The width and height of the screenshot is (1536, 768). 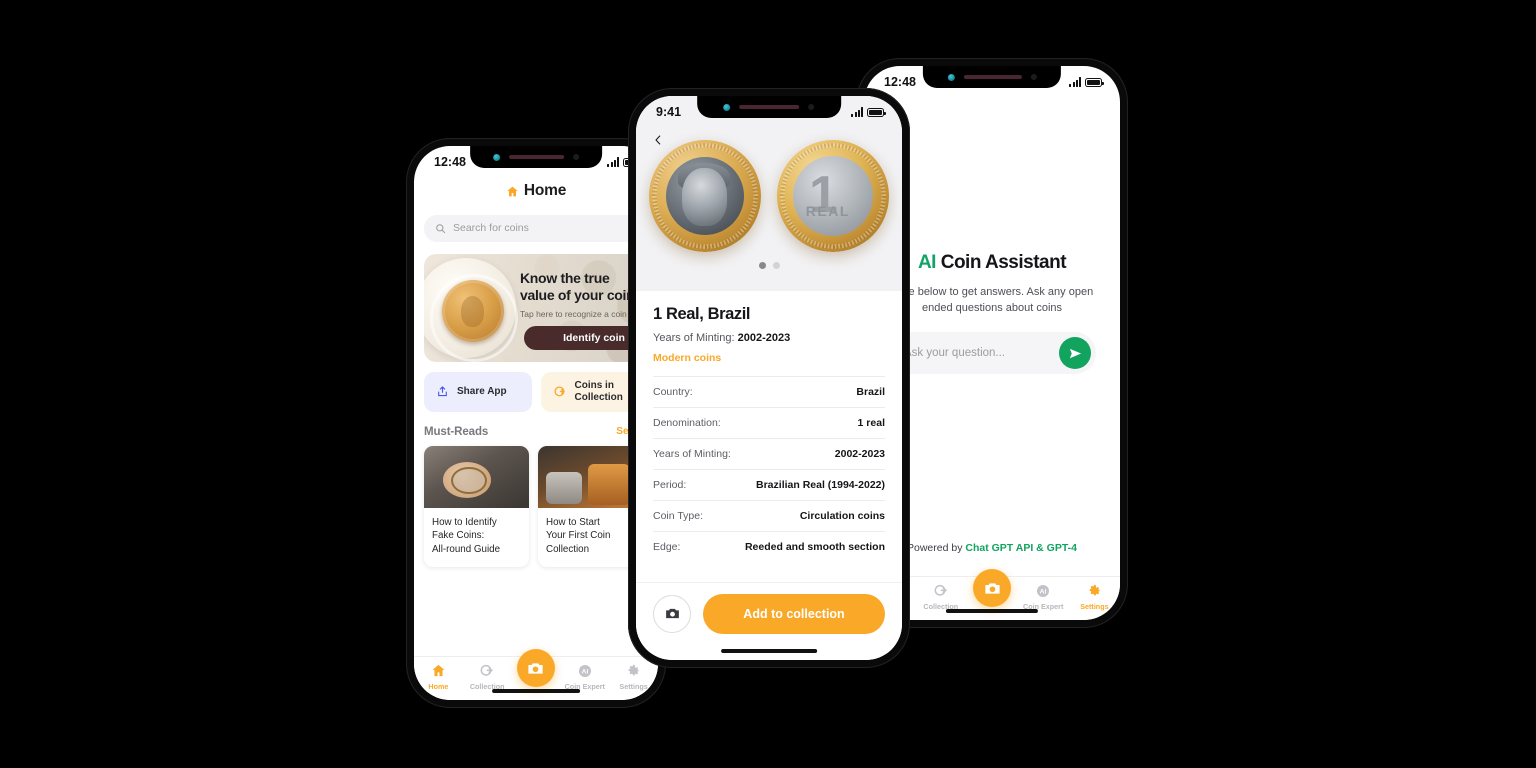 What do you see at coordinates (667, 547) in the screenshot?
I see `spec-key: Edge:` at bounding box center [667, 547].